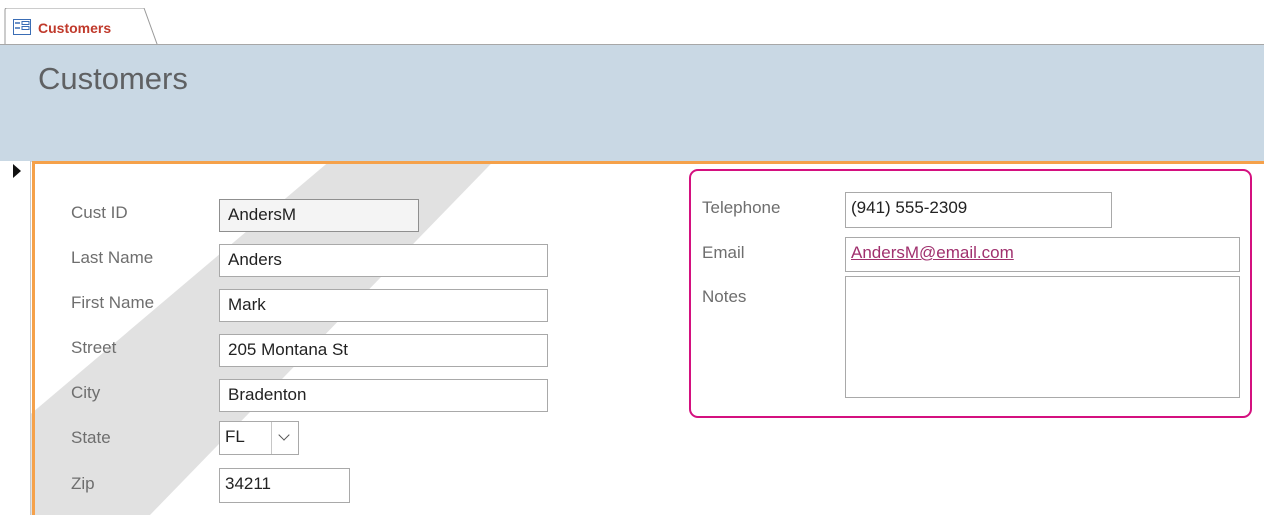  What do you see at coordinates (932, 252) in the screenshot?
I see `email-link: AndersM@email.com` at bounding box center [932, 252].